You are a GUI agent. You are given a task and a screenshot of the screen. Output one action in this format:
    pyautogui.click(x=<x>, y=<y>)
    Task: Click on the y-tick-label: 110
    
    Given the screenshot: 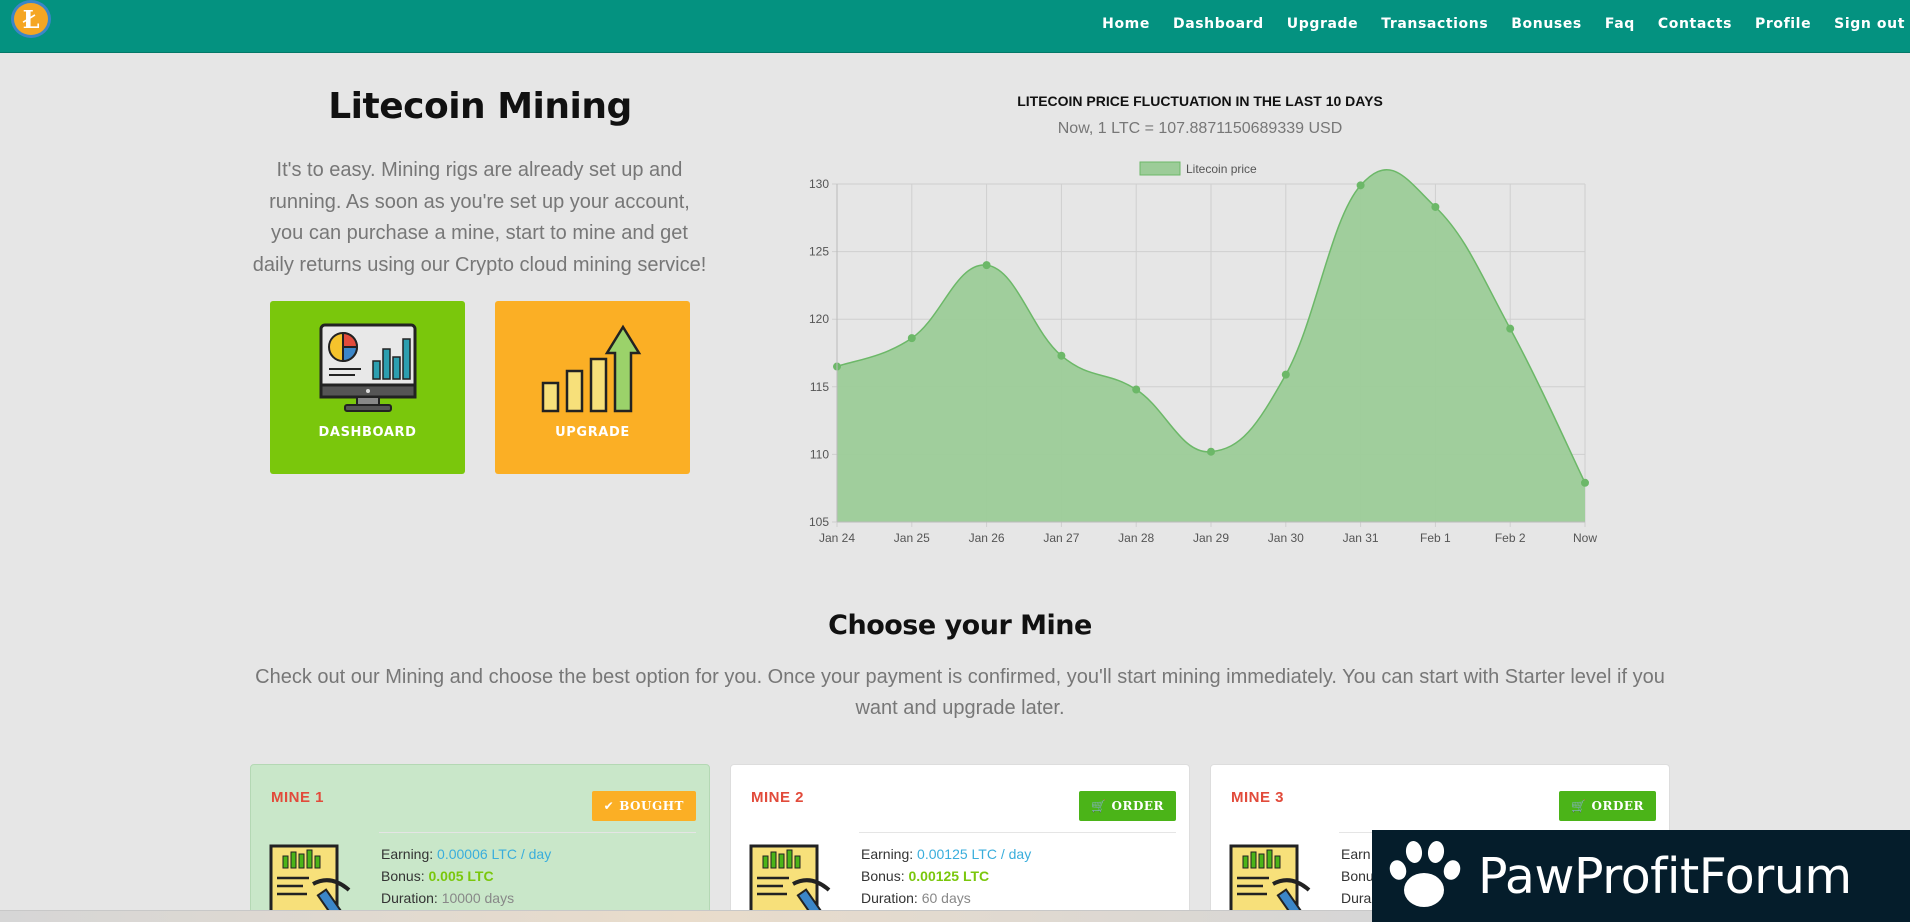 What is the action you would take?
    pyautogui.click(x=819, y=454)
    